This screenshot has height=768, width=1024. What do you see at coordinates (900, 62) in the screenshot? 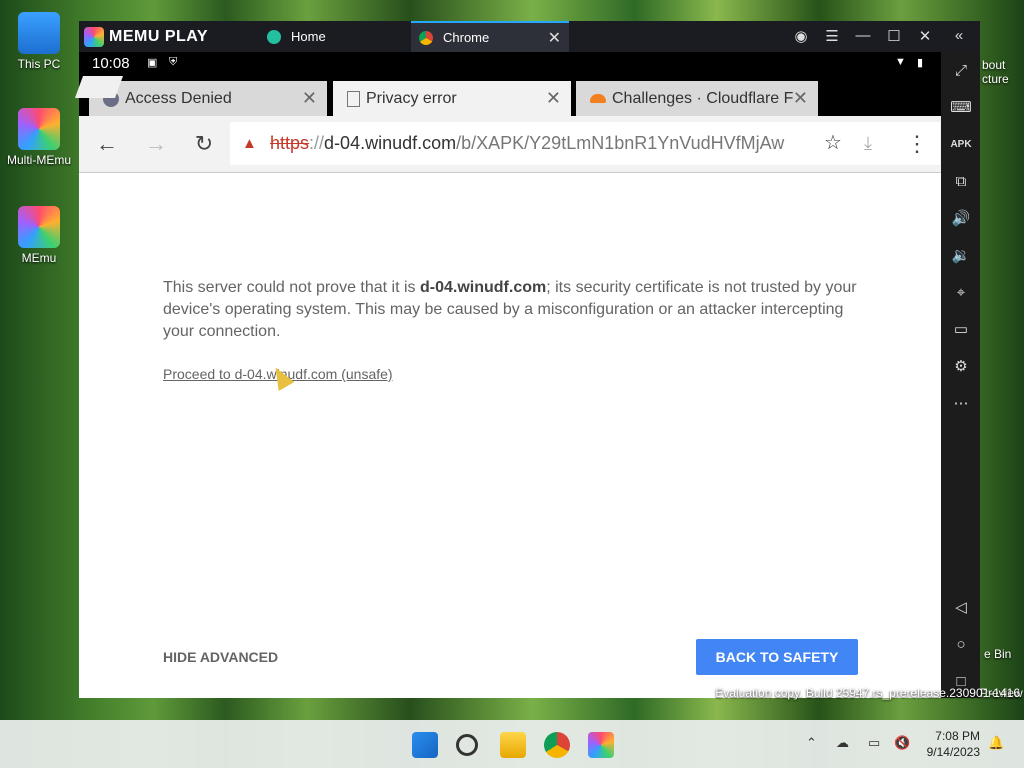
I see `wifi-icon: ▼` at bounding box center [900, 62].